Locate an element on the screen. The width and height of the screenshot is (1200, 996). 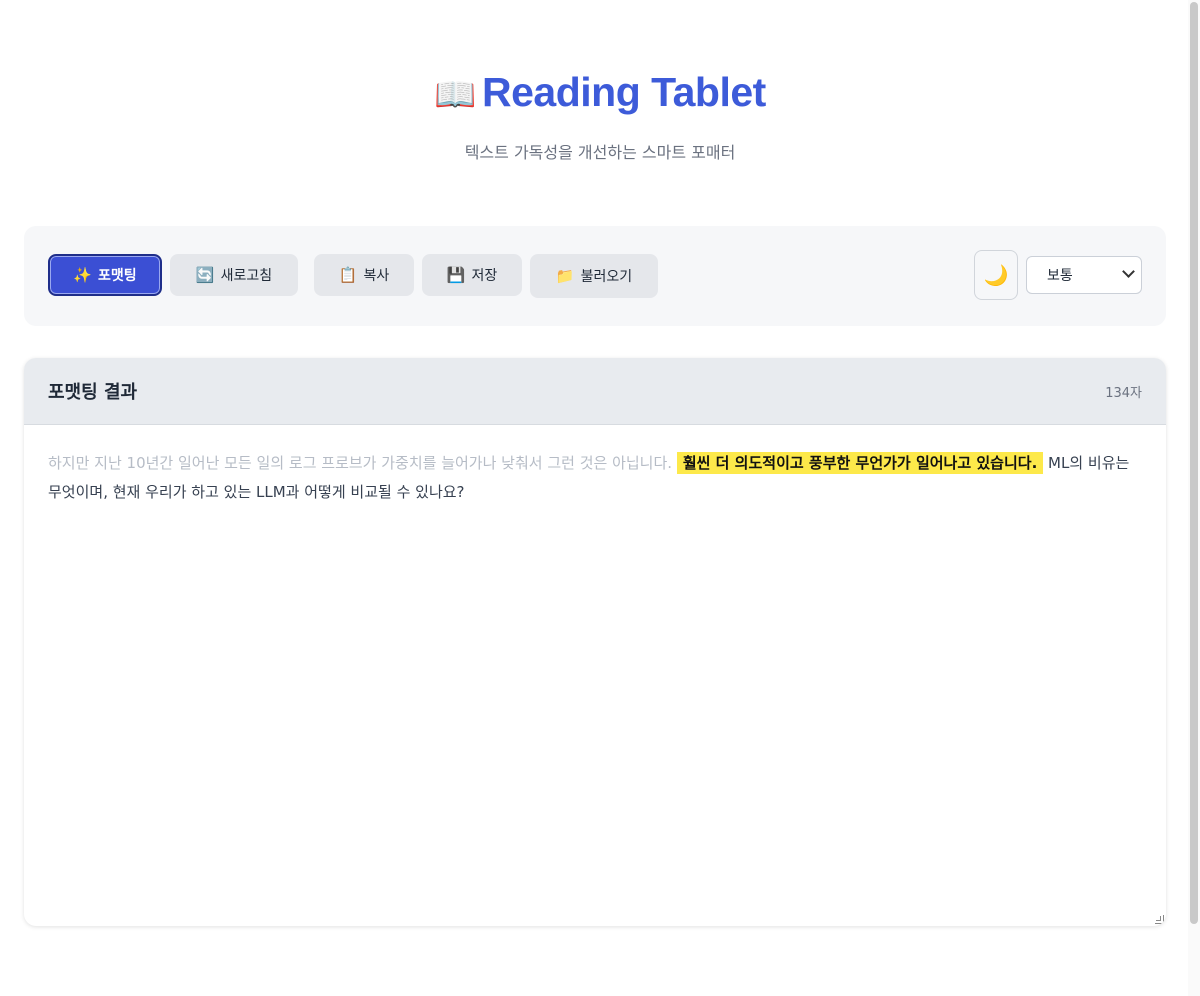
folder-icon: 📁 is located at coordinates (565, 276).